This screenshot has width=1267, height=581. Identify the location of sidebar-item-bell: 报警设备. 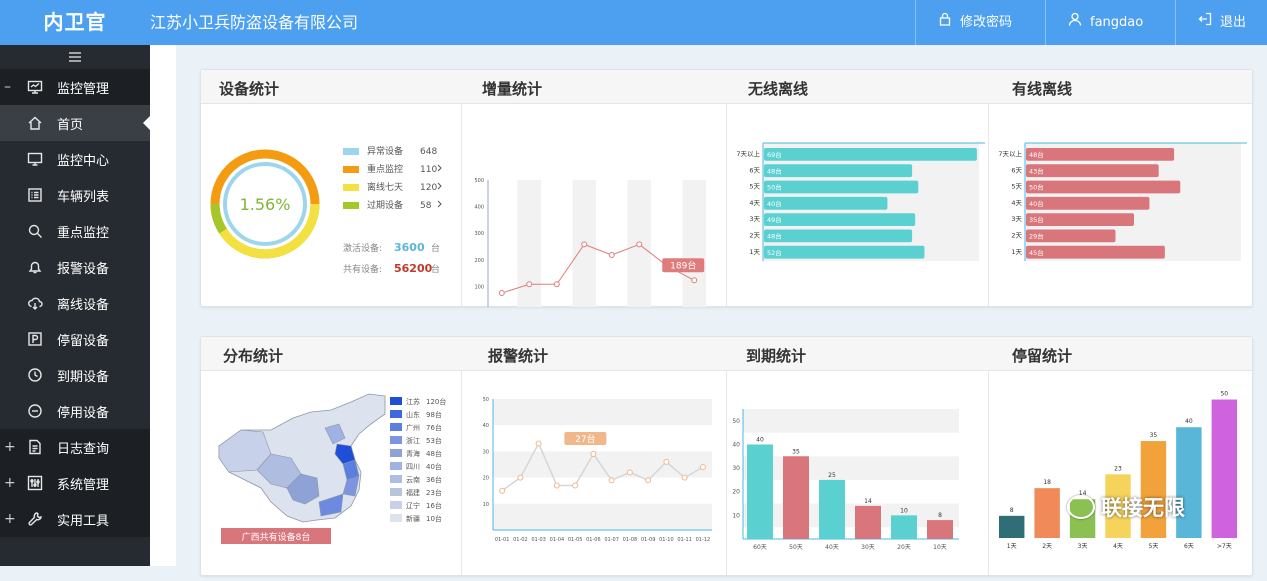
(75, 267).